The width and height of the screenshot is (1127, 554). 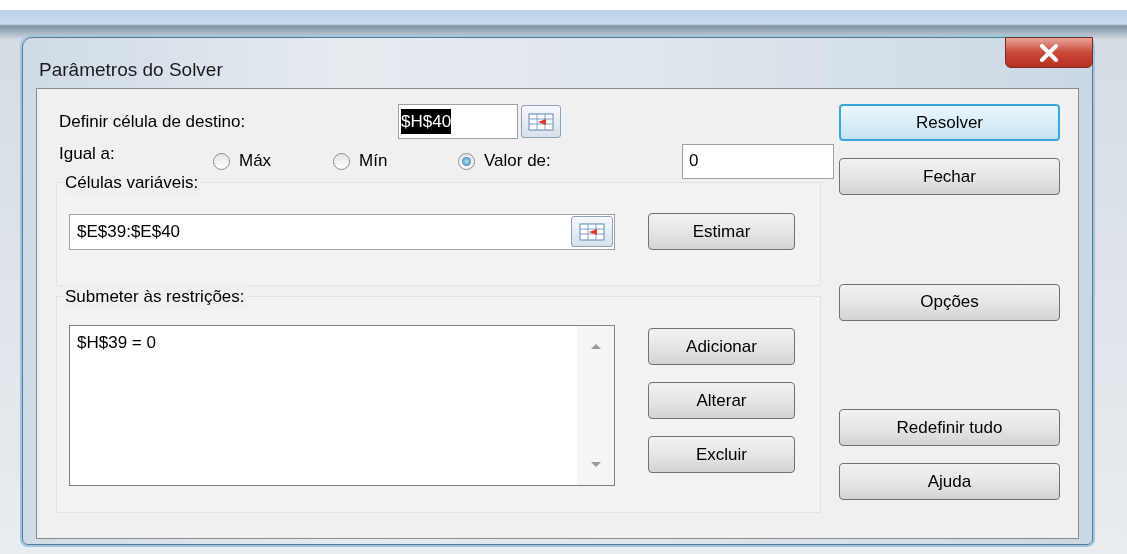 What do you see at coordinates (949, 122) in the screenshot?
I see `dialog-button: Resolver` at bounding box center [949, 122].